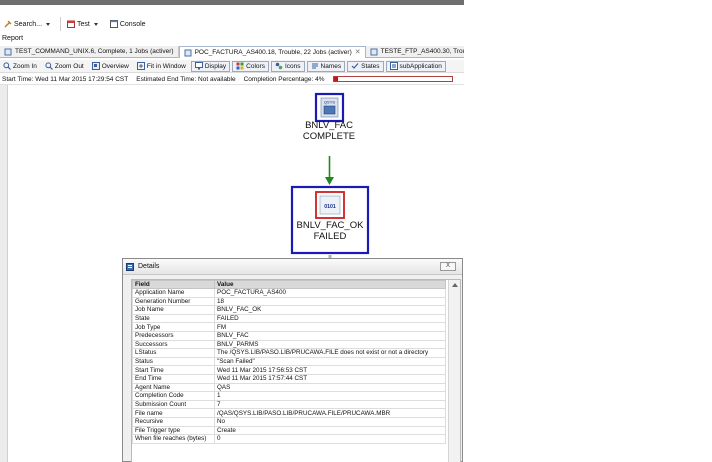 This screenshot has height=462, width=712. I want to click on toolbar-divider, so click(61, 24).